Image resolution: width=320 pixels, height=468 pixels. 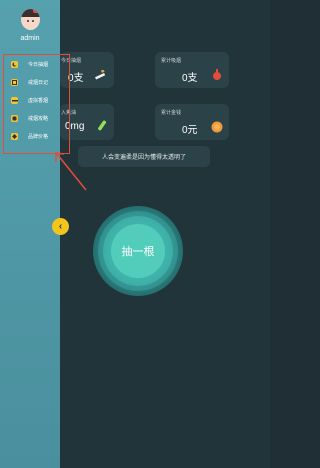 I want to click on money-value: 0元, so click(x=190, y=130).